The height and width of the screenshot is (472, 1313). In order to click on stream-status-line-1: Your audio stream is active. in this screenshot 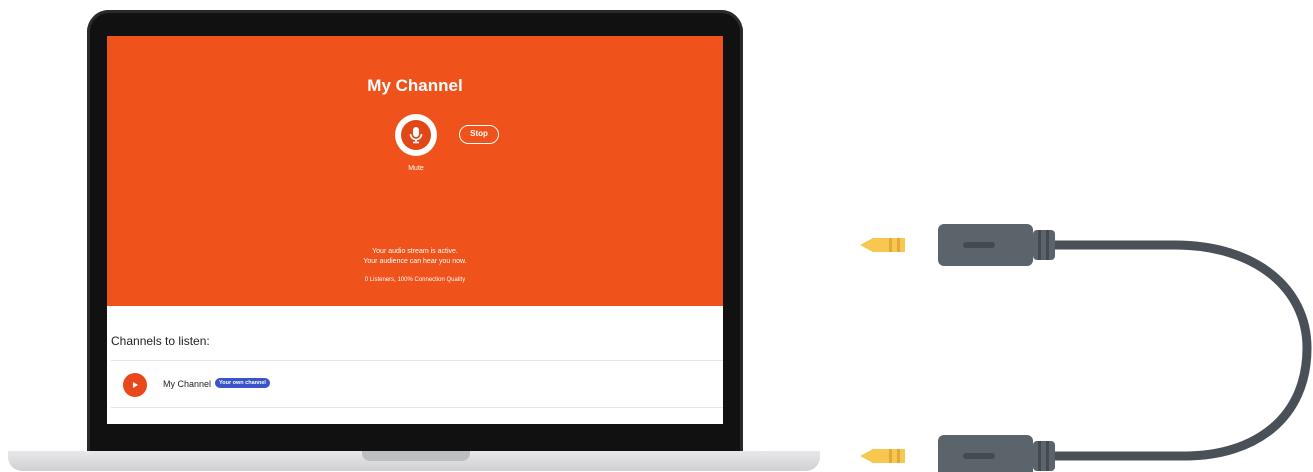, I will do `click(415, 251)`.